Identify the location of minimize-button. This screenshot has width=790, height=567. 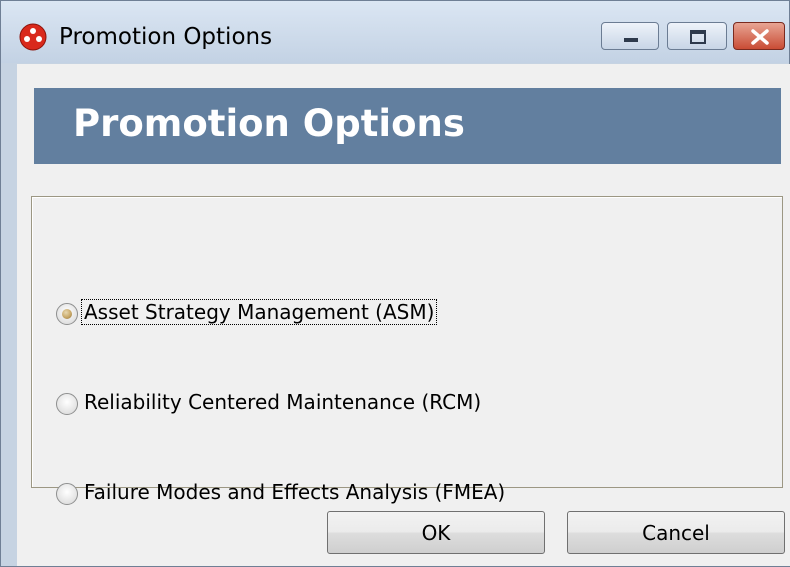
(630, 36).